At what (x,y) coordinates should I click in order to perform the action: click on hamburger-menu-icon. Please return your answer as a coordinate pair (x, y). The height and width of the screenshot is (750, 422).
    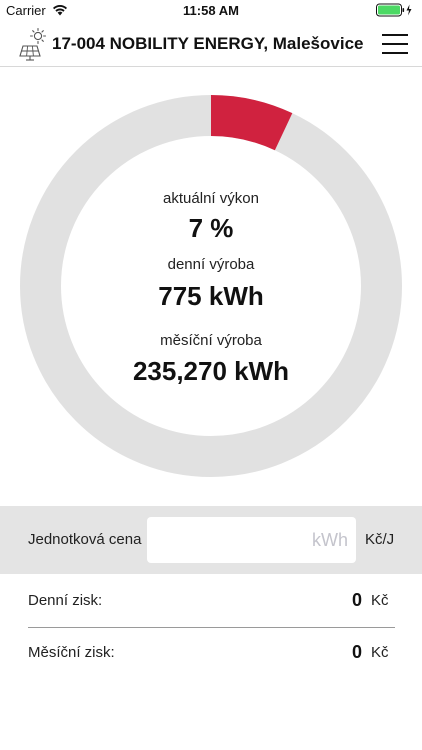
    Looking at the image, I should click on (395, 44).